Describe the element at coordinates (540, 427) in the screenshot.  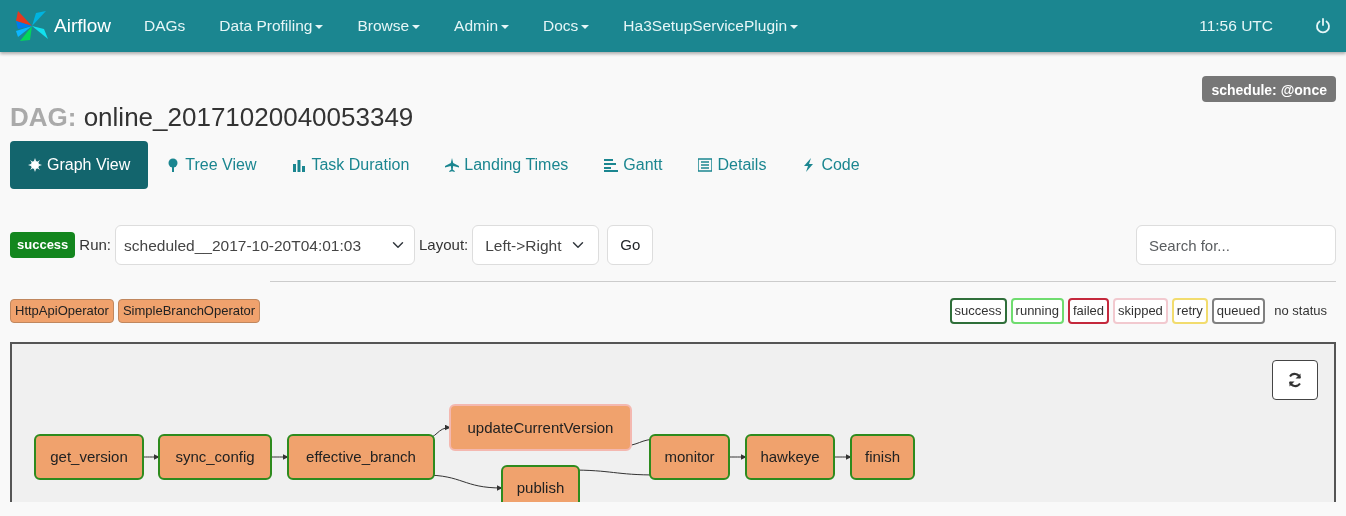
I see `task-node: updateCurrentVersion` at that location.